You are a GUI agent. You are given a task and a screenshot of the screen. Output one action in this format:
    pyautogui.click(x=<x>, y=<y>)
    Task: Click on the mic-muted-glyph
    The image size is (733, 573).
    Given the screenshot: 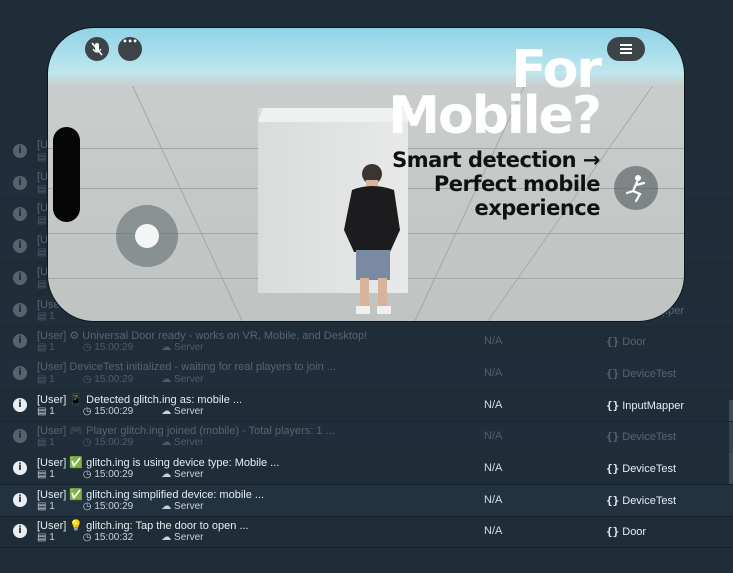 What is the action you would take?
    pyautogui.click(x=97, y=49)
    